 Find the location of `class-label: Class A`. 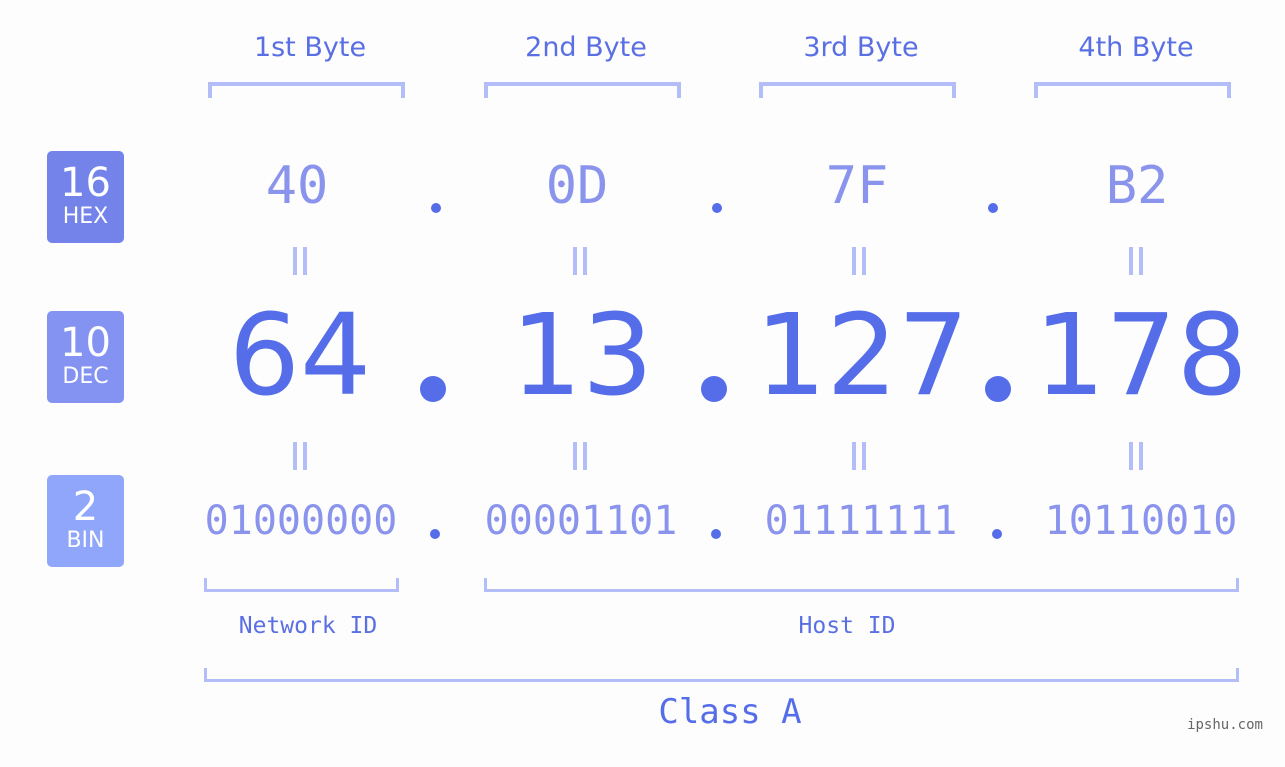

class-label: Class A is located at coordinates (730, 712).